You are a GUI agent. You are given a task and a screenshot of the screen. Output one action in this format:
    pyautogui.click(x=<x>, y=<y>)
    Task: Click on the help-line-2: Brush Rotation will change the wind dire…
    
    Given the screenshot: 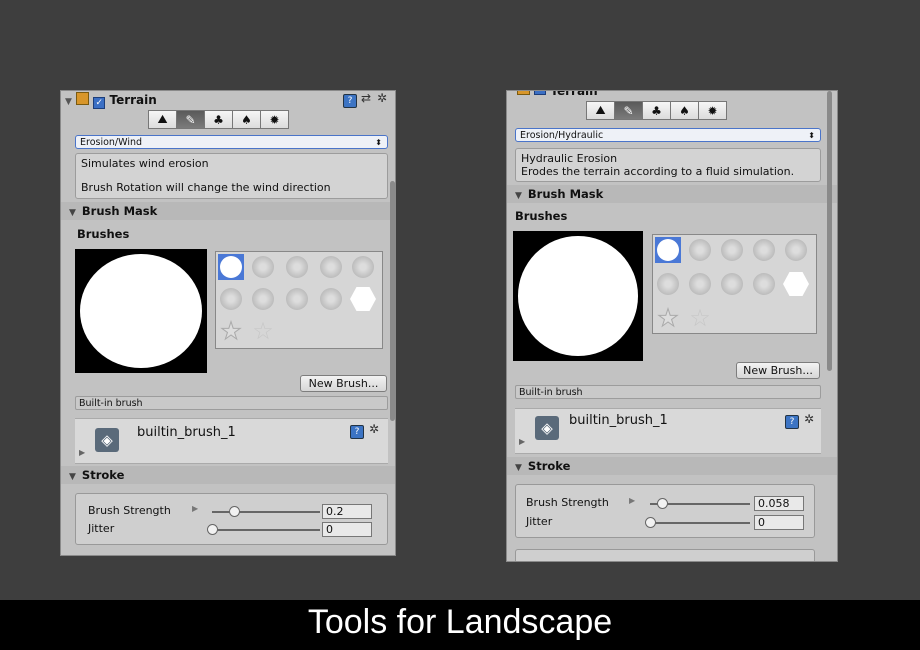 What is the action you would take?
    pyautogui.click(x=206, y=187)
    